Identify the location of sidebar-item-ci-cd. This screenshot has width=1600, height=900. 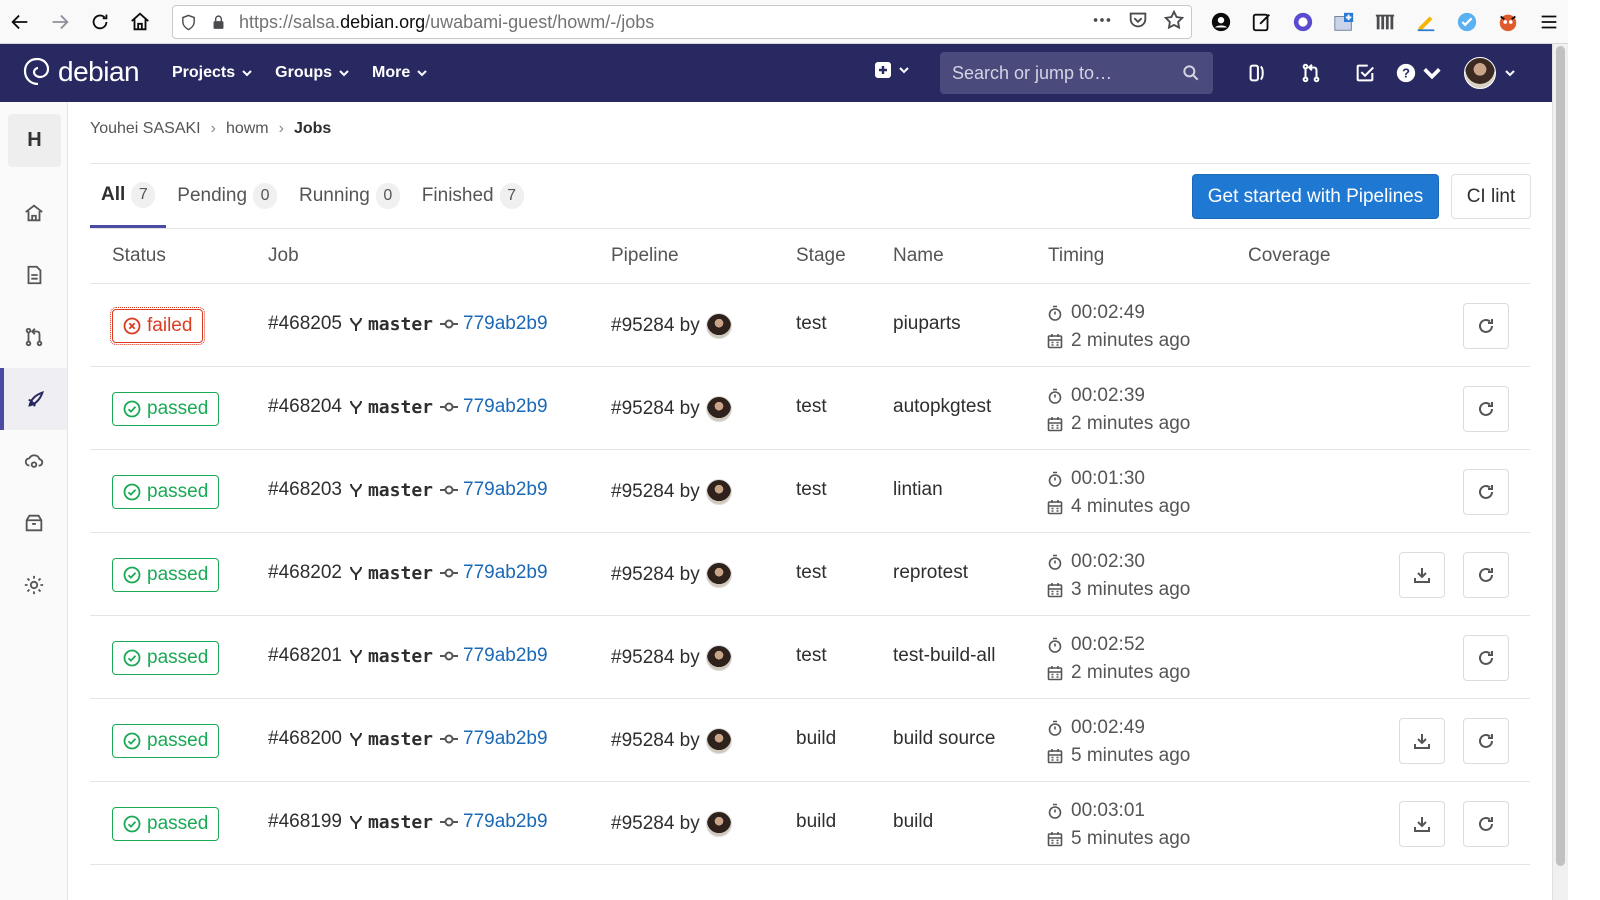
(33, 399).